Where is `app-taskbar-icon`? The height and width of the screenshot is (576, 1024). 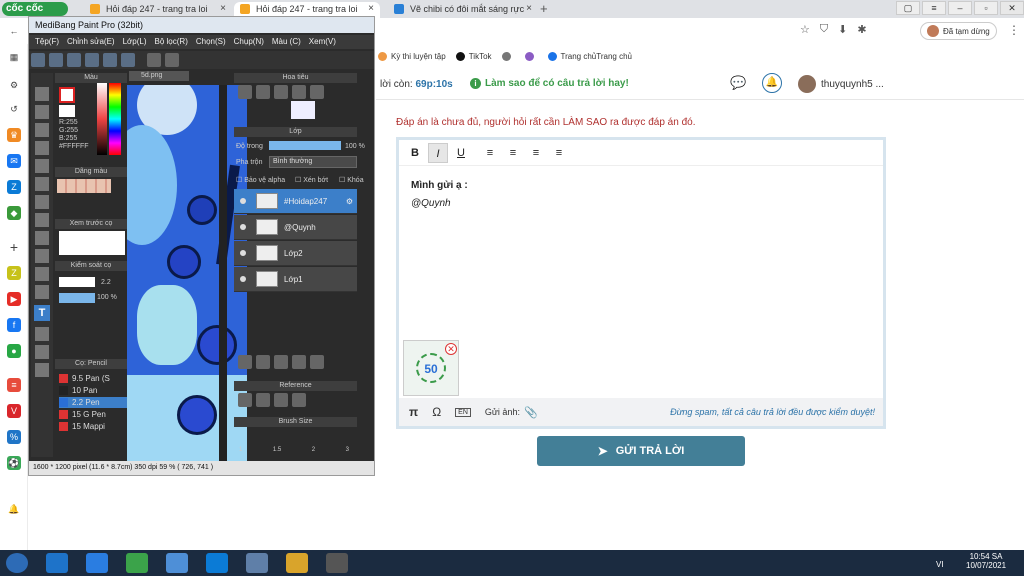 app-taskbar-icon is located at coordinates (337, 563).